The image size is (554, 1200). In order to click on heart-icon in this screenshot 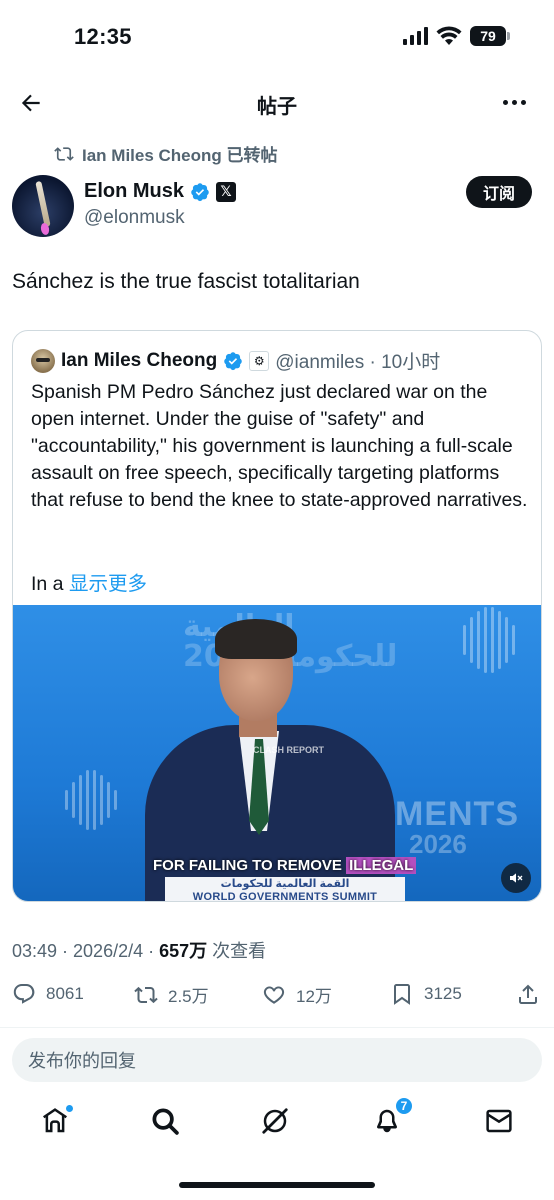, I will do `click(274, 994)`.